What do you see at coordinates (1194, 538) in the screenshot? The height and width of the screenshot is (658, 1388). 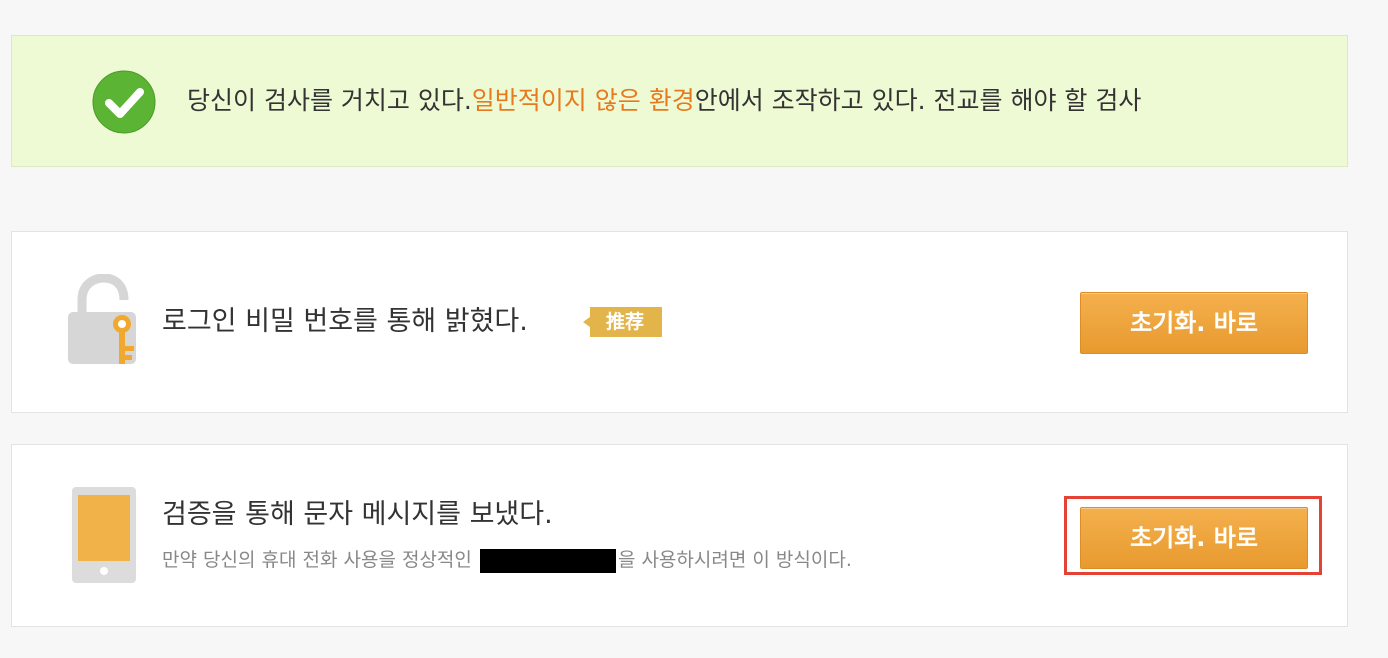 I see `reset-via-sms-button: 초기화. 바로` at bounding box center [1194, 538].